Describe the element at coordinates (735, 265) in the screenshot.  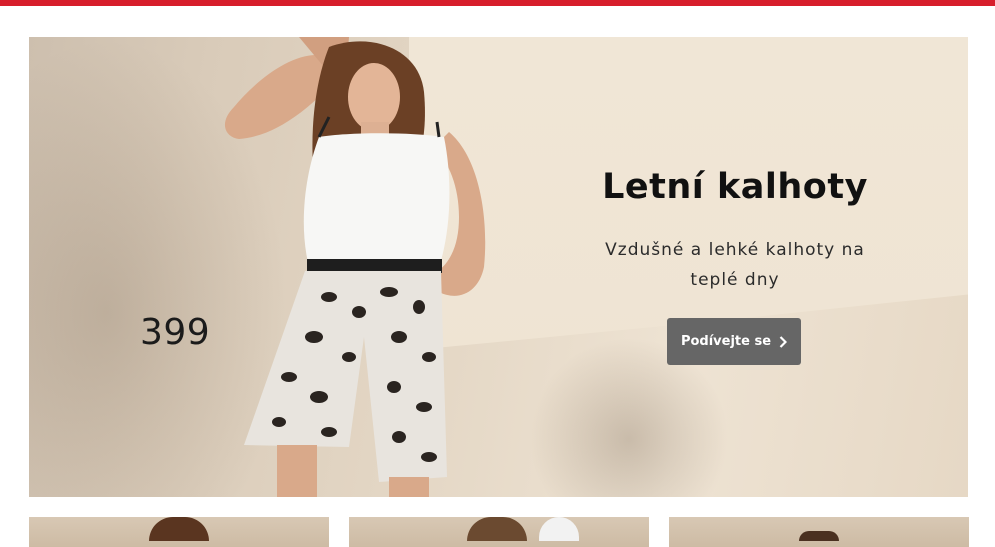
I see `promo-subtitle: Vzdušné a lehké kalhoty na teplé dny` at that location.